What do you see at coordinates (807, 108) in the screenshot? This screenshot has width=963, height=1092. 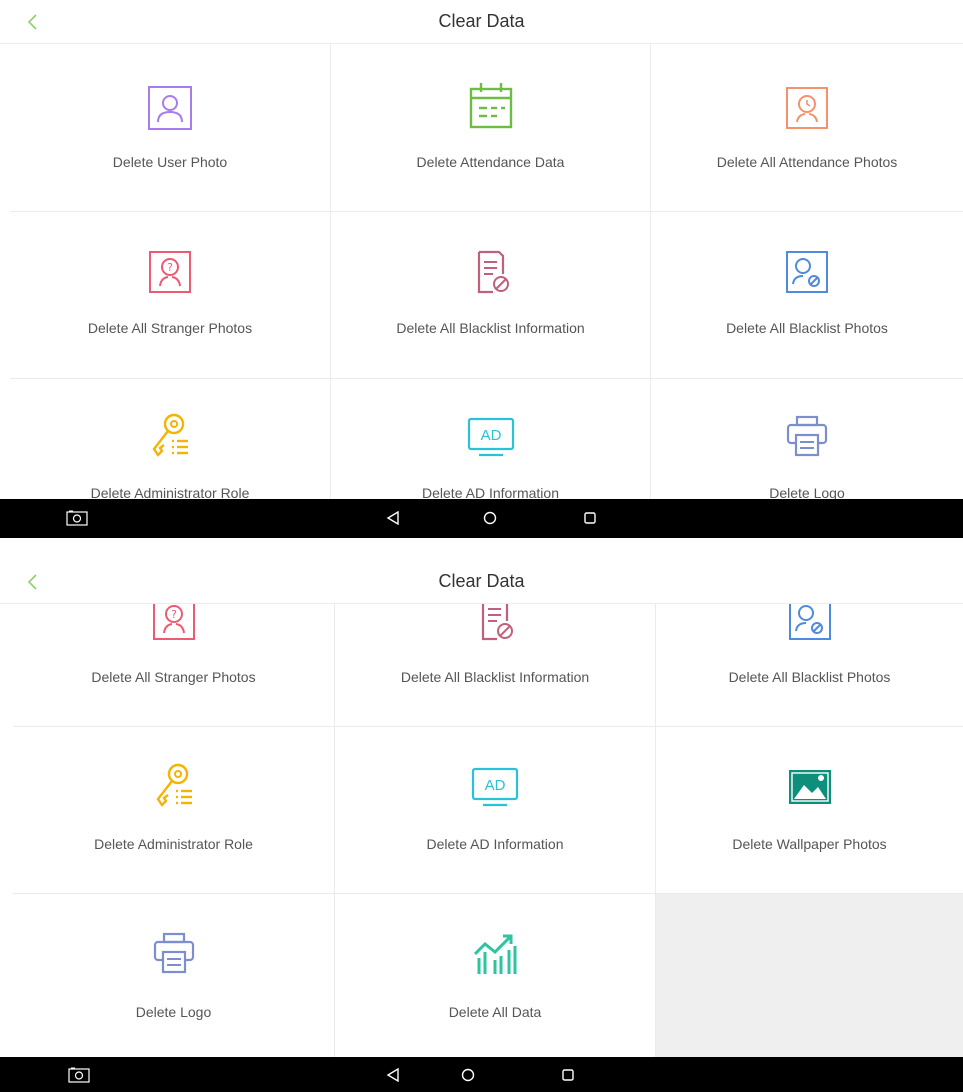 I see `attendance-photo-icon` at bounding box center [807, 108].